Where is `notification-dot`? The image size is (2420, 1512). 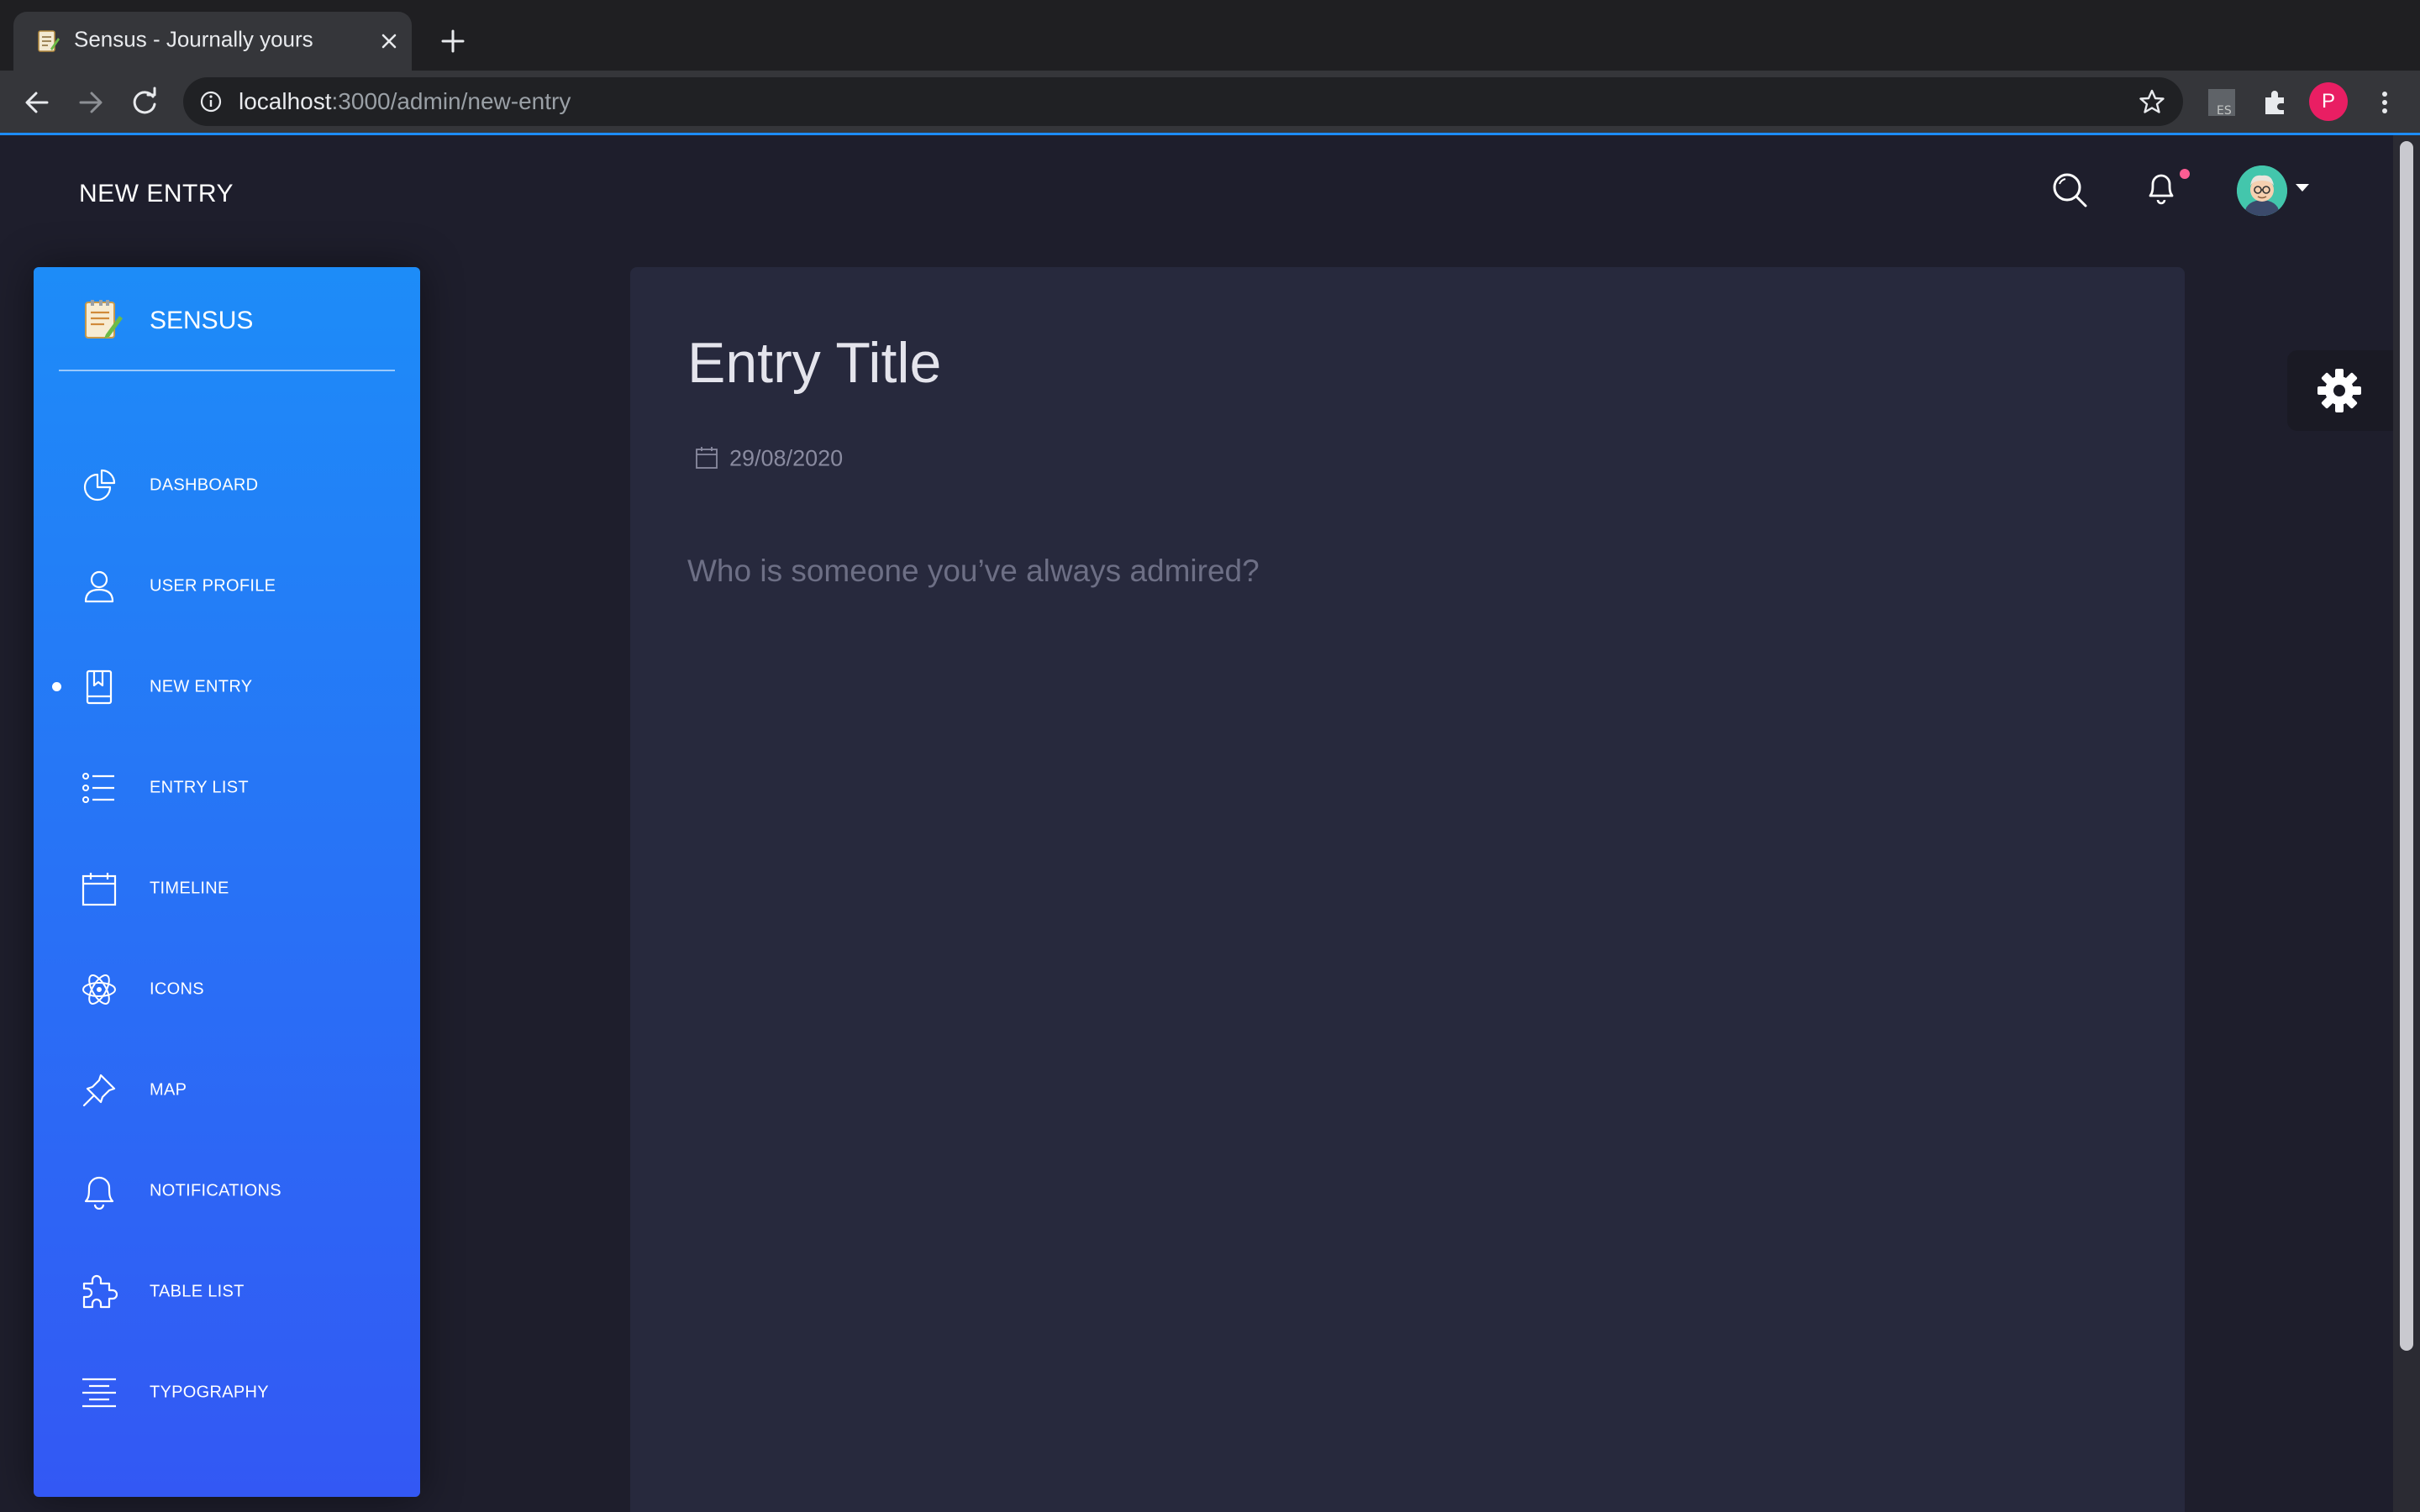
notification-dot is located at coordinates (2185, 174).